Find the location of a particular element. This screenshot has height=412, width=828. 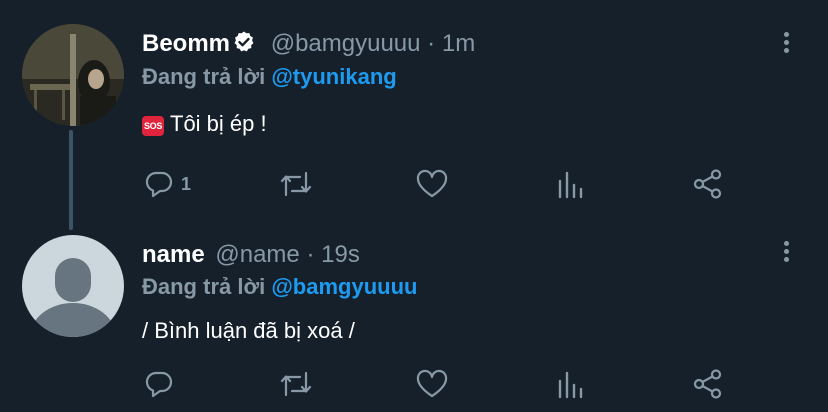

reply-button: 1 is located at coordinates (167, 184).